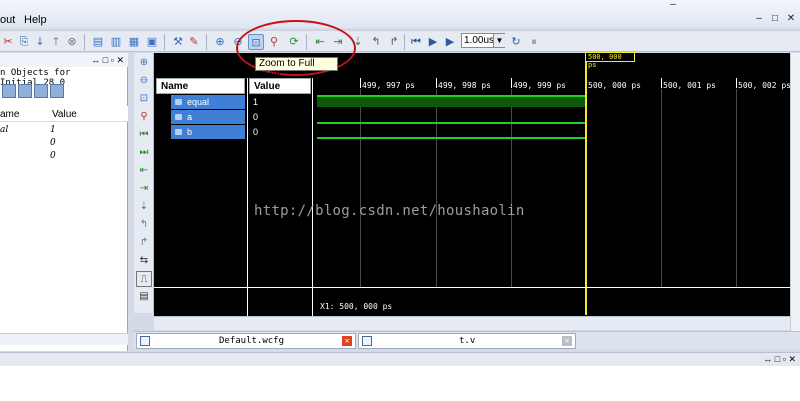 The image size is (800, 401). I want to click on waveform-file-icon, so click(145, 341).